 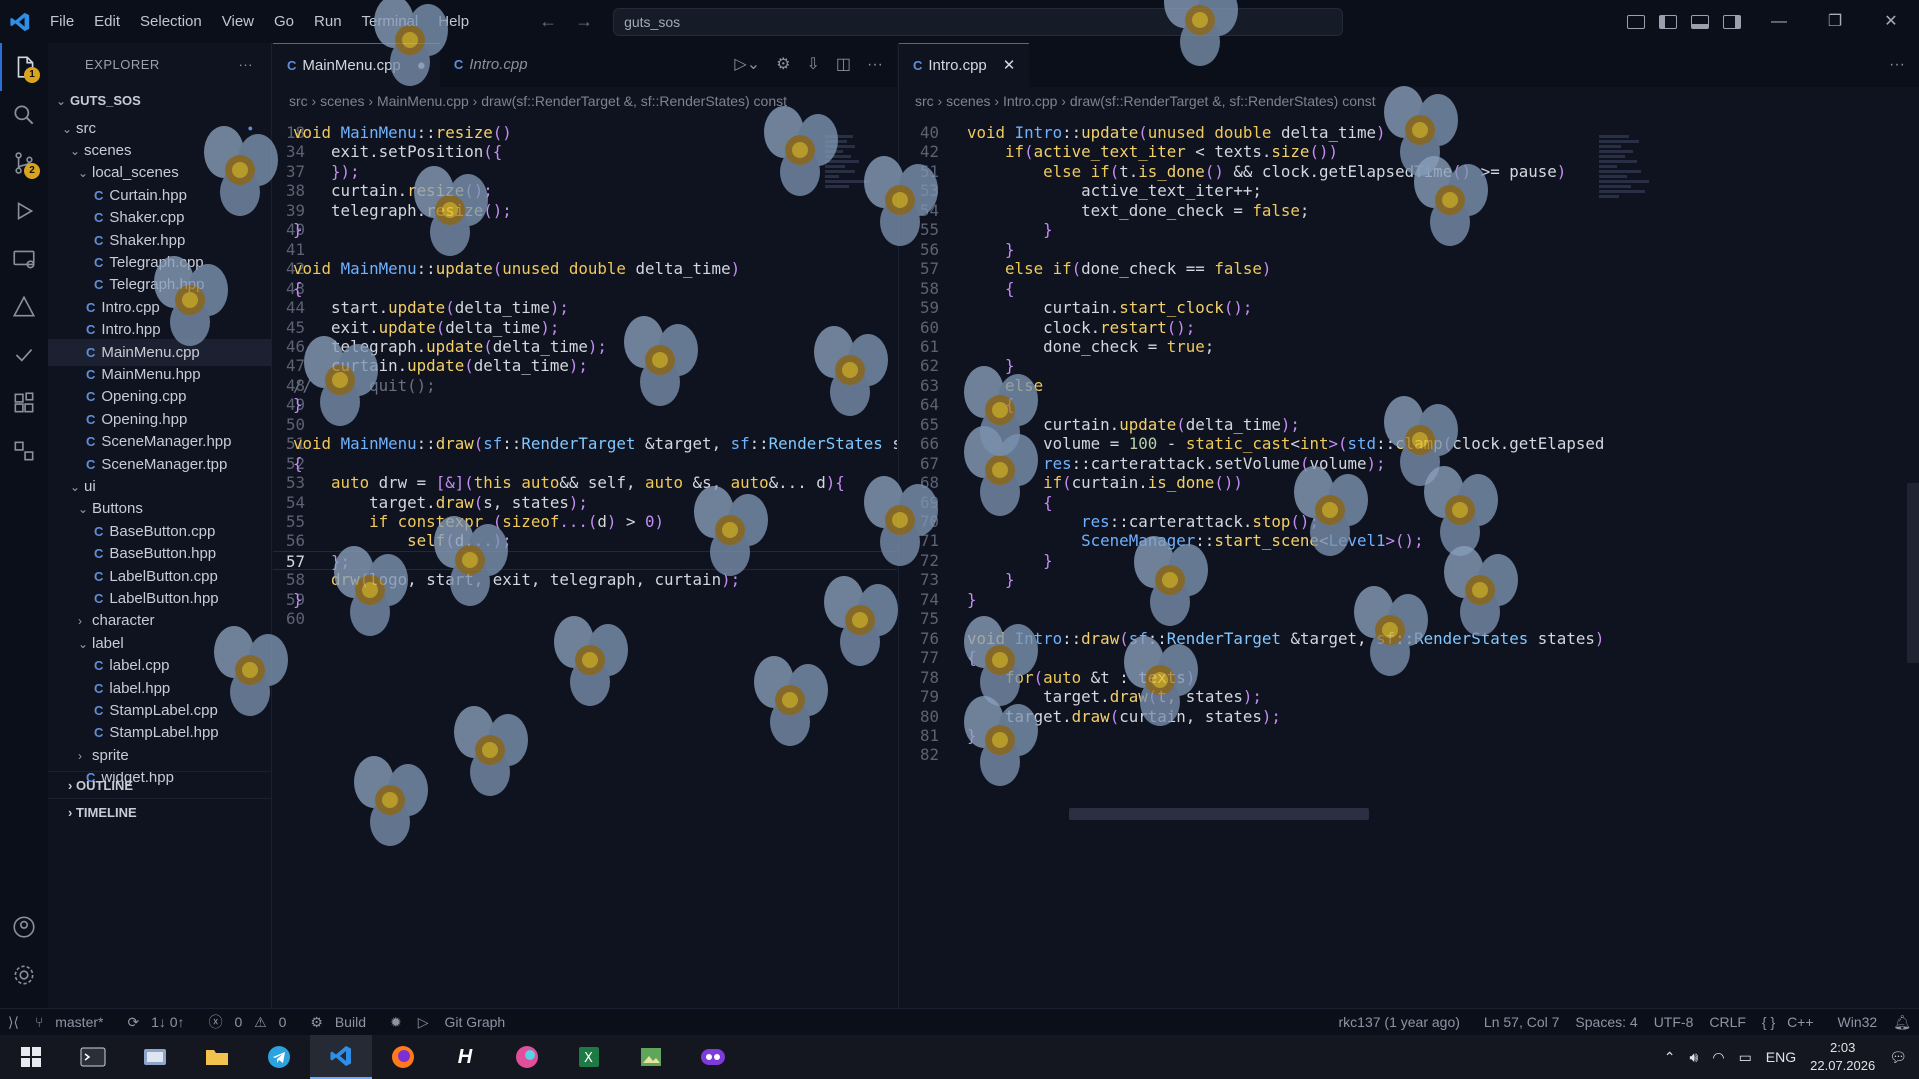 What do you see at coordinates (855, 205) in the screenshot?
I see `minimap` at bounding box center [855, 205].